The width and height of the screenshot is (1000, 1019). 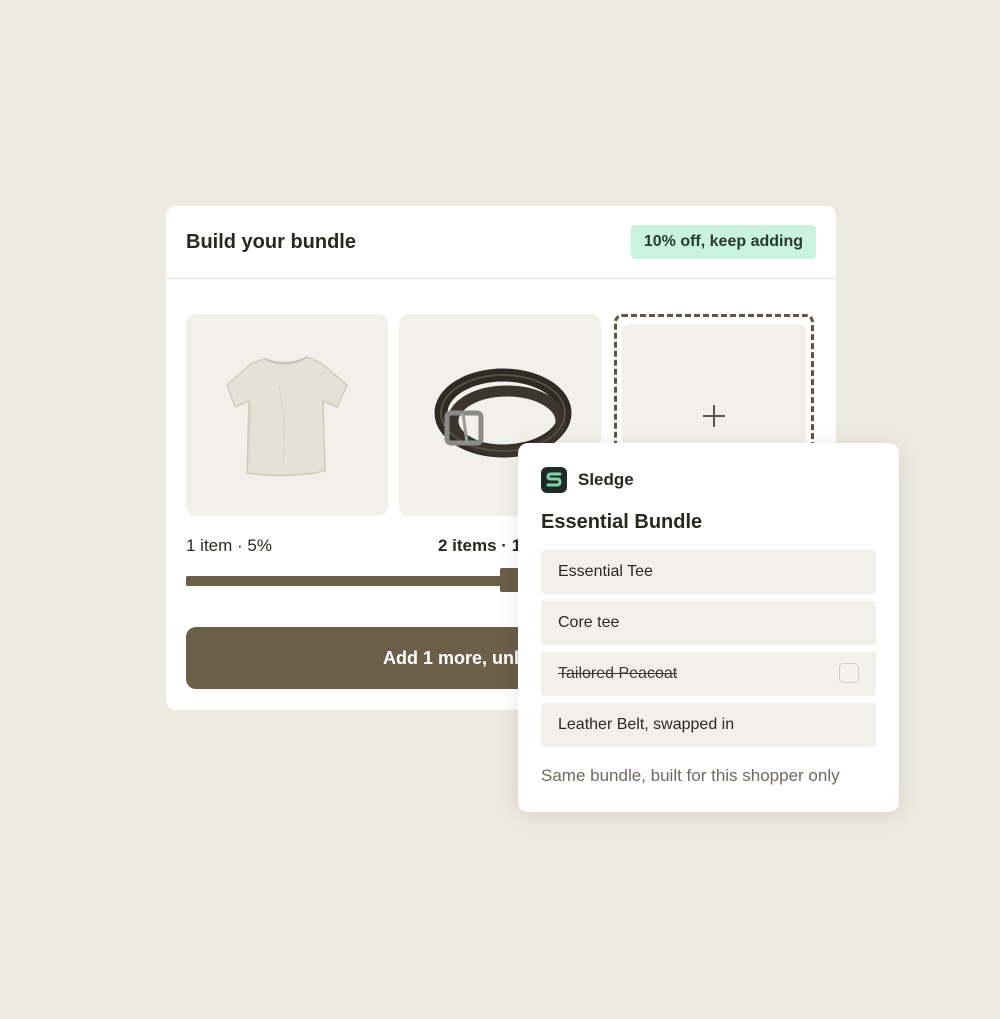 I want to click on brand-row: Sledge, so click(x=587, y=480).